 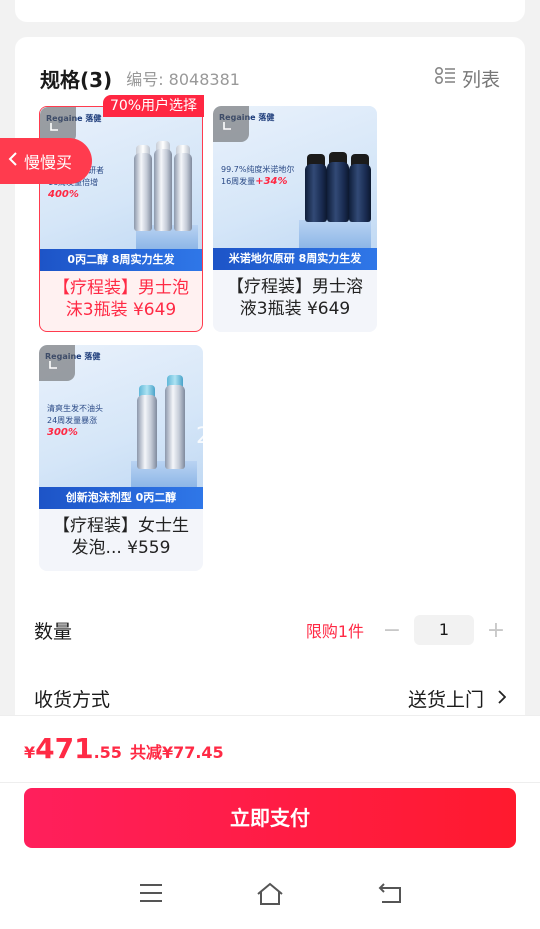 I want to click on currency-symbol: ¥, so click(x=30, y=752).